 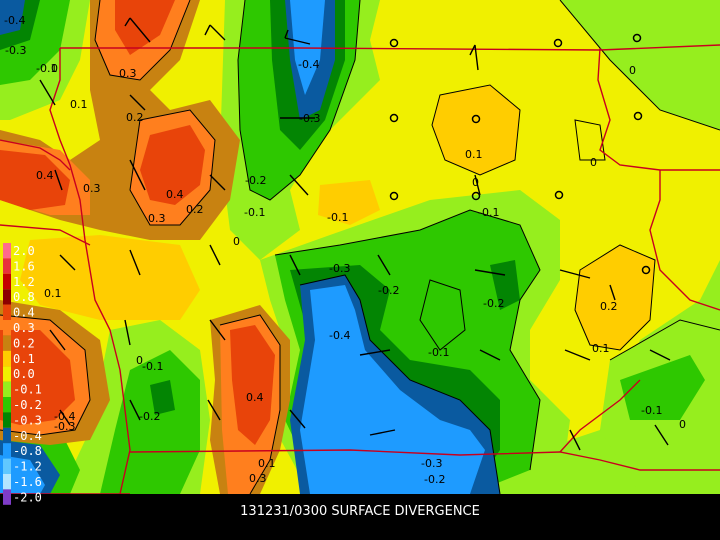 What do you see at coordinates (24, 266) in the screenshot?
I see `legend-label: 1.6` at bounding box center [24, 266].